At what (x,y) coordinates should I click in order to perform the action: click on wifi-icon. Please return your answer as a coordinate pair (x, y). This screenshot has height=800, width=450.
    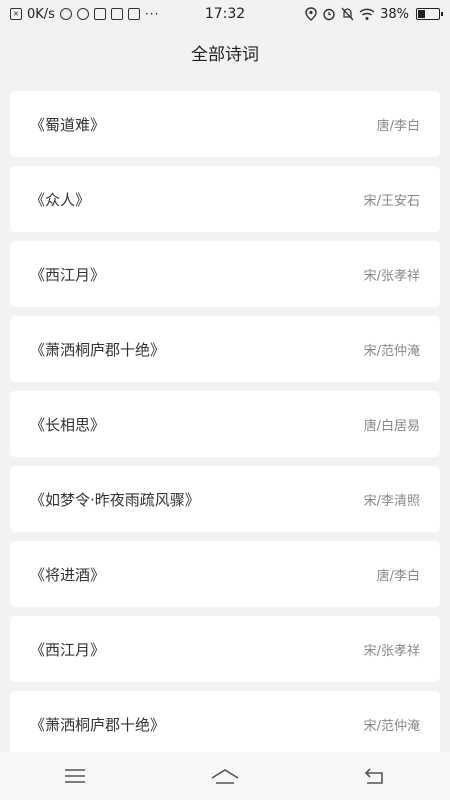
    Looking at the image, I should click on (367, 14).